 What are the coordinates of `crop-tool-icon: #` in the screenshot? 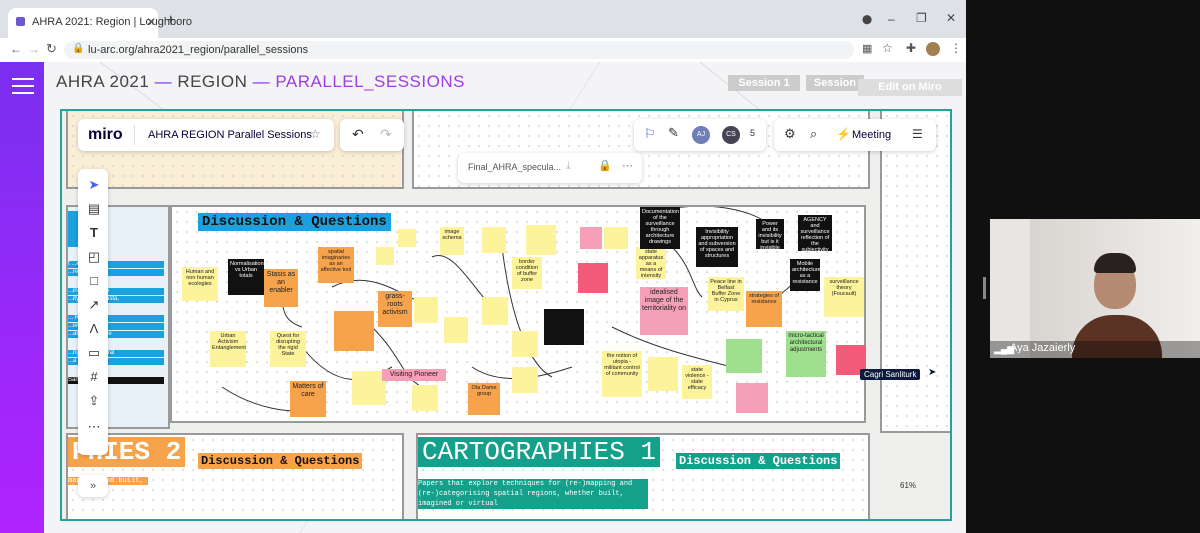 It's located at (94, 376).